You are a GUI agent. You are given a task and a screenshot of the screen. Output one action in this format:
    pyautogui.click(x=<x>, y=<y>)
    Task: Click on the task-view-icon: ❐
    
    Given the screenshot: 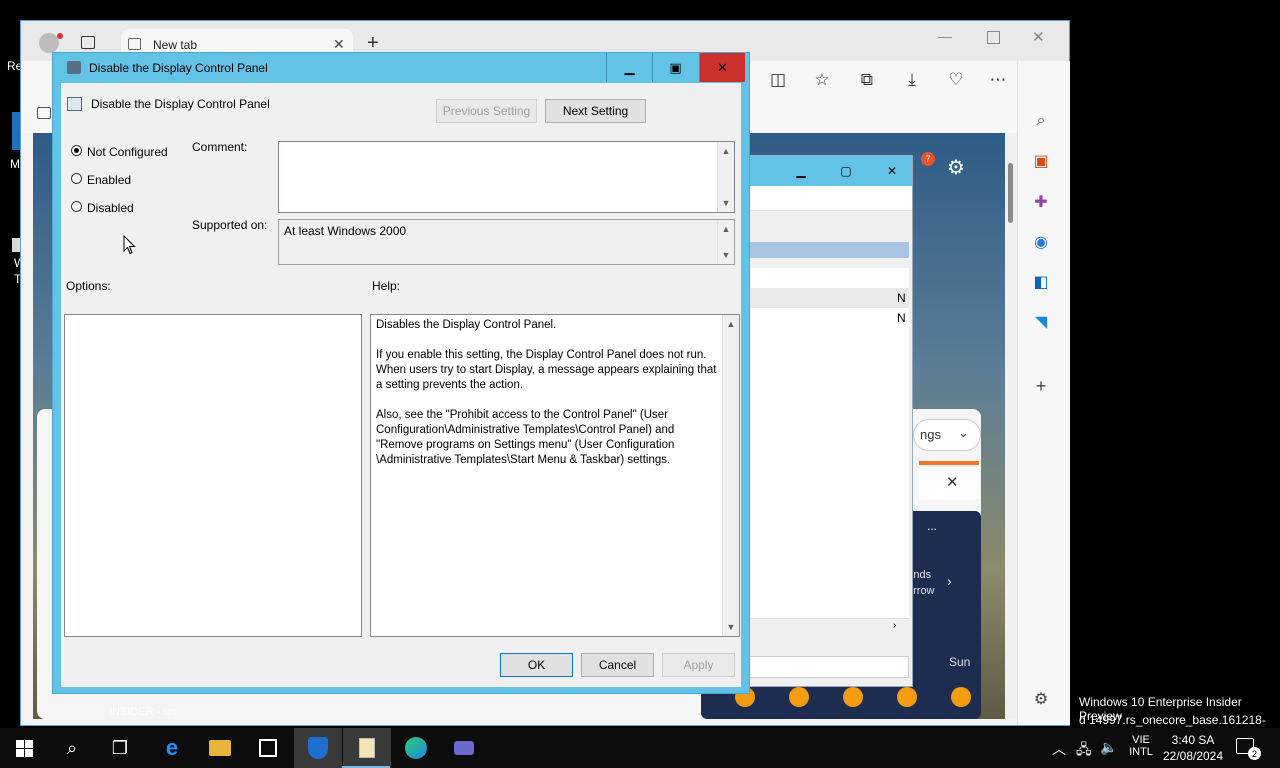 What is the action you would take?
    pyautogui.click(x=120, y=747)
    